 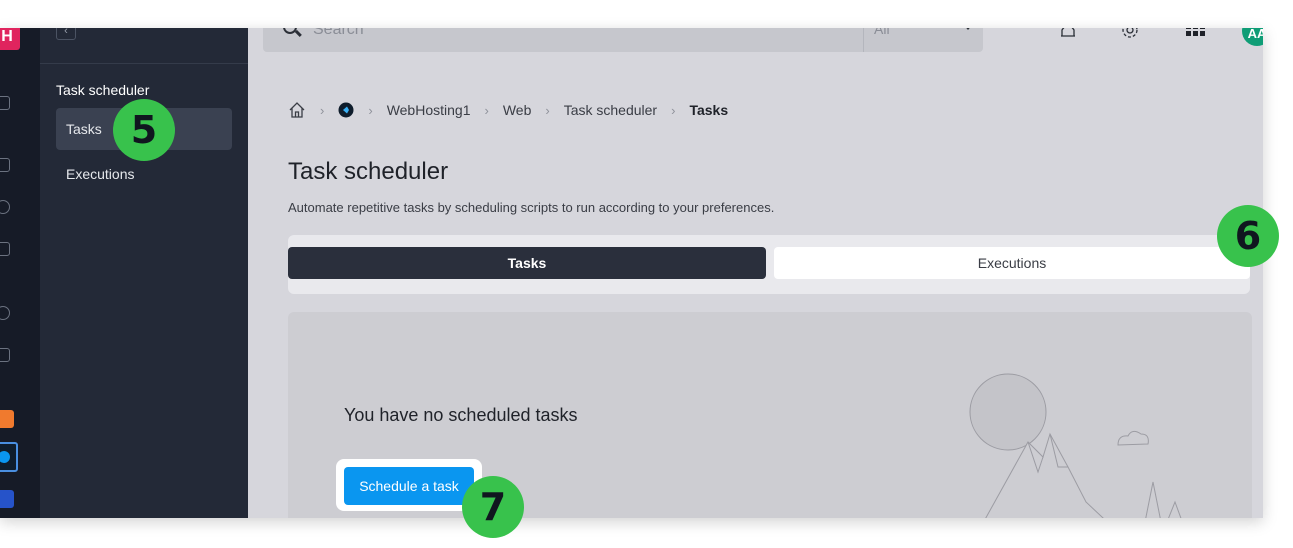 What do you see at coordinates (1075, 445) in the screenshot?
I see `mountain-illustration` at bounding box center [1075, 445].